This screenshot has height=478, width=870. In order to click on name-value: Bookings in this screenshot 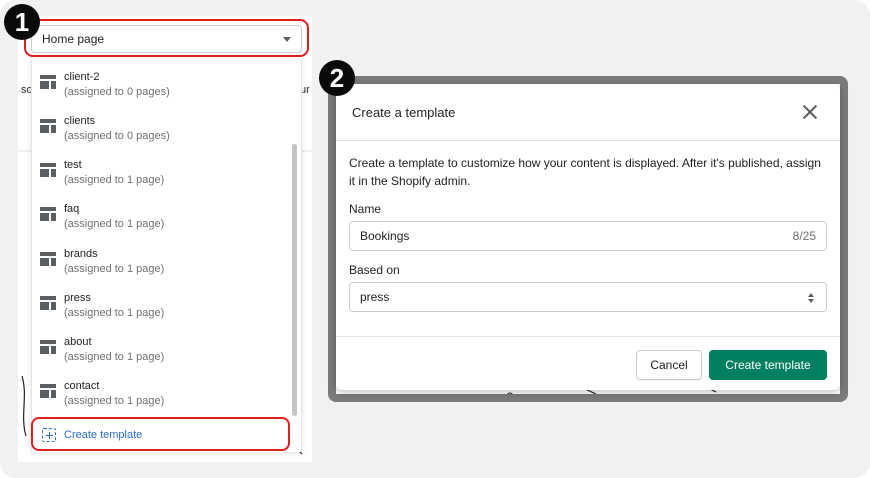, I will do `click(385, 236)`.